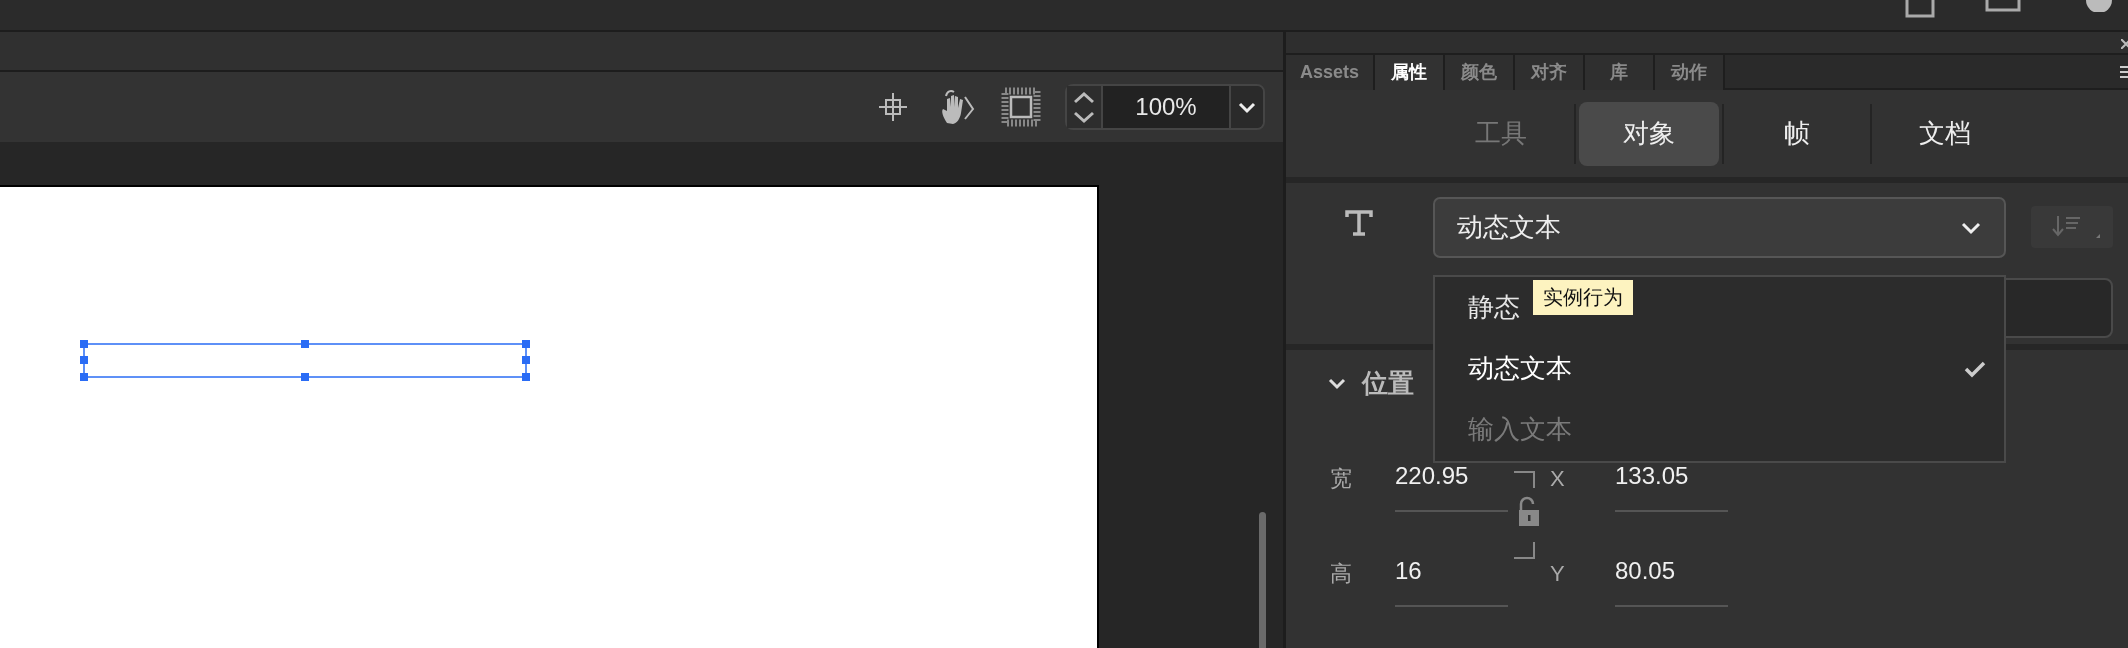 Image resolution: width=2128 pixels, height=648 pixels. What do you see at coordinates (1451, 580) in the screenshot?
I see `input-field: 16` at bounding box center [1451, 580].